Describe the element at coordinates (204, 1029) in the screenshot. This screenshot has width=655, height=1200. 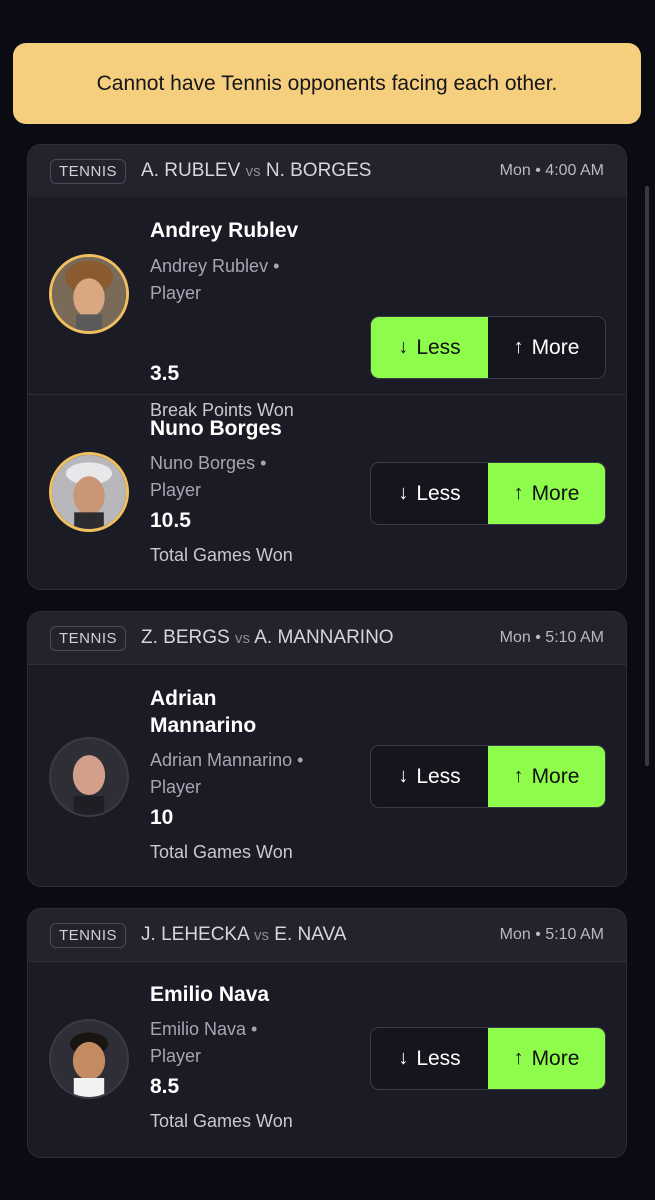
I see `player-team: Emilio Nava •` at that location.